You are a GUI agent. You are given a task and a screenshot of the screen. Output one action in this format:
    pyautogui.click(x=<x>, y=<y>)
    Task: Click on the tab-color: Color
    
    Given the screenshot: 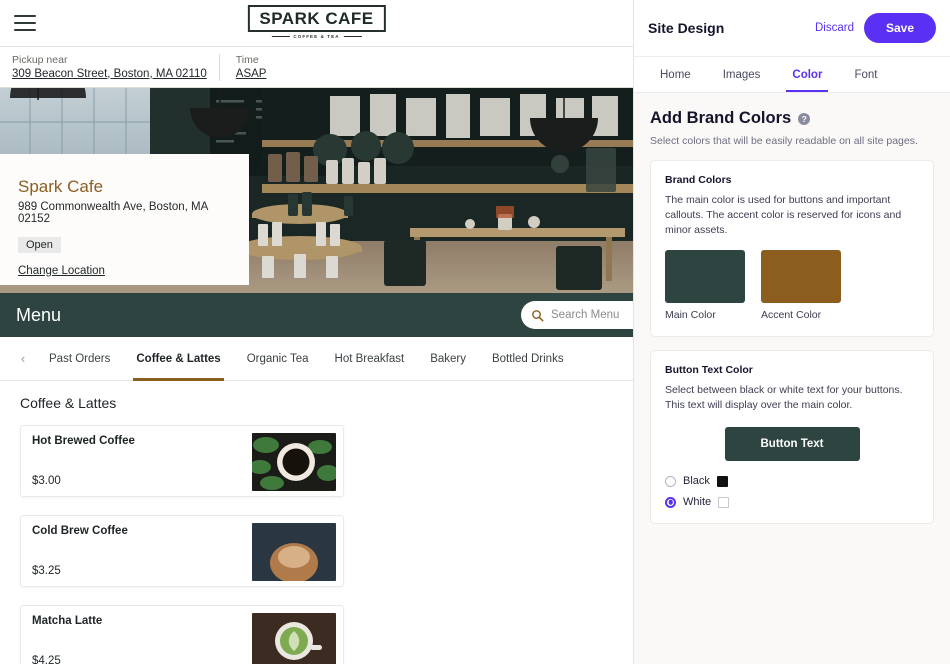 What is the action you would take?
    pyautogui.click(x=807, y=74)
    